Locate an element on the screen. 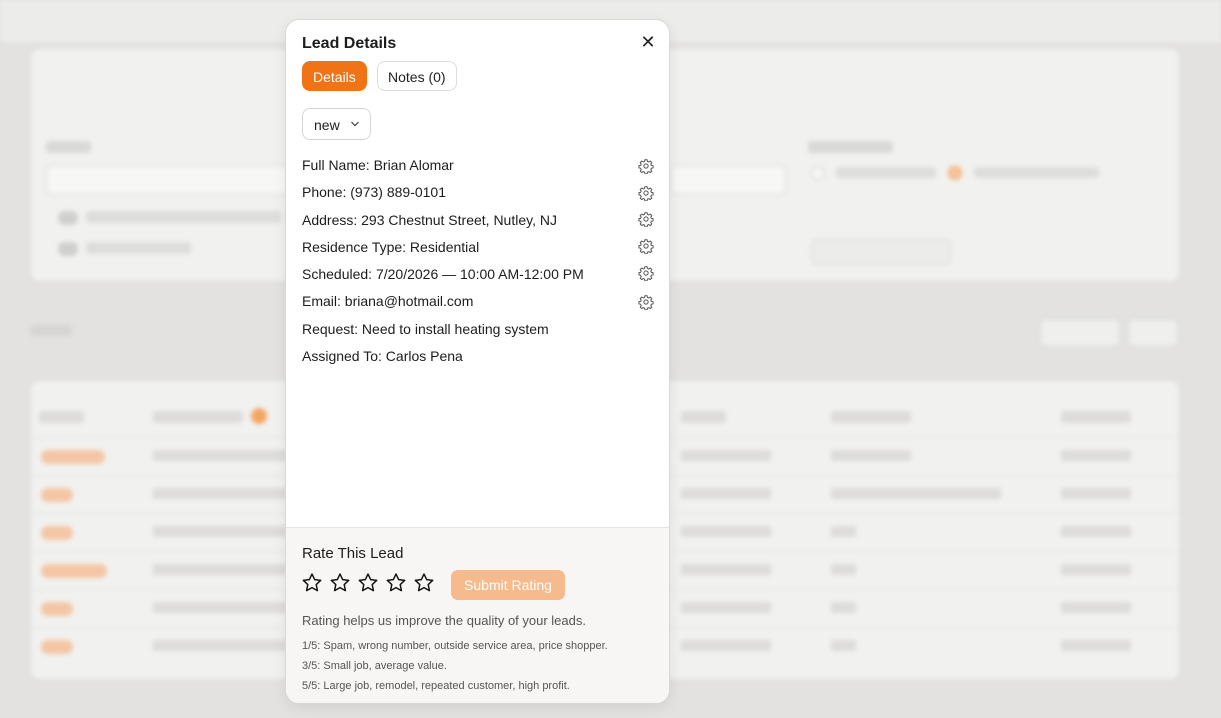 The width and height of the screenshot is (1221, 718). close-icon: ✕ is located at coordinates (648, 42).